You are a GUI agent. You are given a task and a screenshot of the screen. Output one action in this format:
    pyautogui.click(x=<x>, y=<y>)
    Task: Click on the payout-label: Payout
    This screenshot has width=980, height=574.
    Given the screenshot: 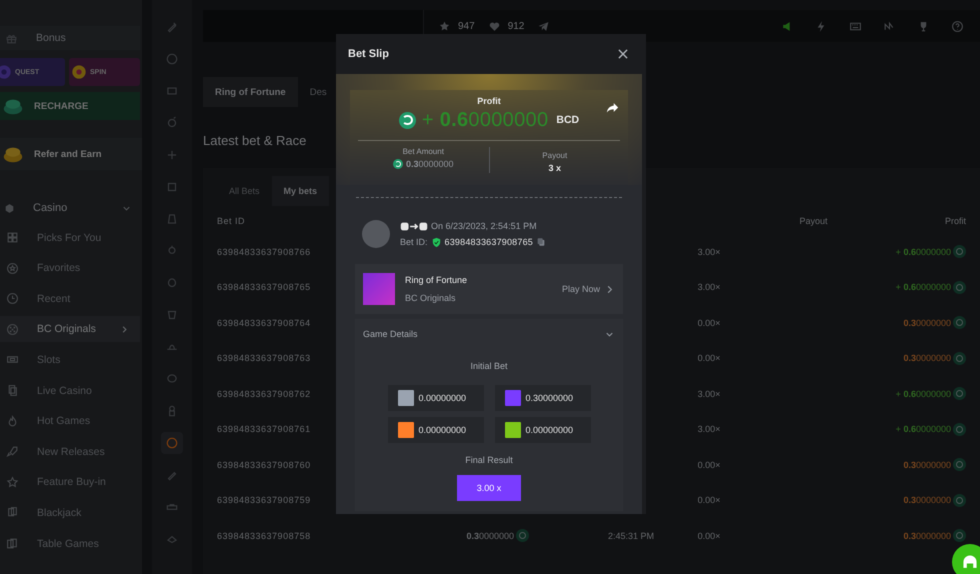 What is the action you would take?
    pyautogui.click(x=555, y=155)
    